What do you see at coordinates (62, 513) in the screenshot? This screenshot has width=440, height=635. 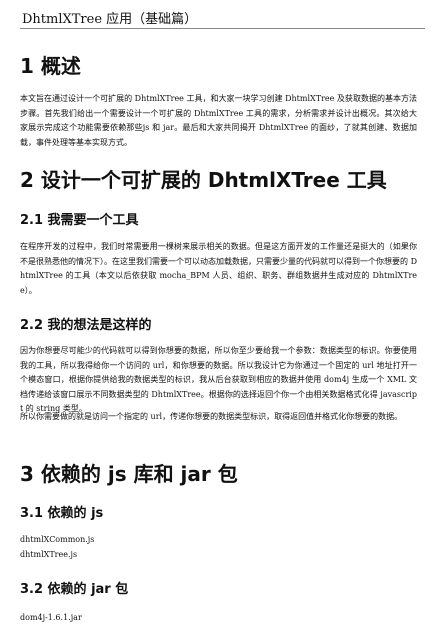 I see `subsection-3-1-heading: 3.1 依赖的 js` at bounding box center [62, 513].